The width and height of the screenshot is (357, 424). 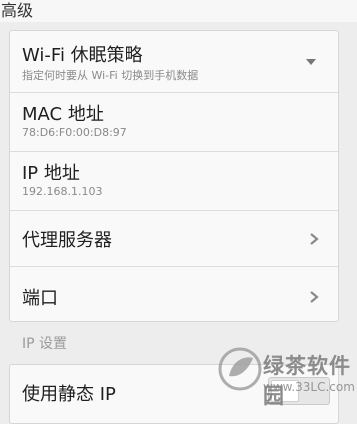 I want to click on mac-address-value: 78:D6:F0:00:D8:97, so click(x=74, y=132).